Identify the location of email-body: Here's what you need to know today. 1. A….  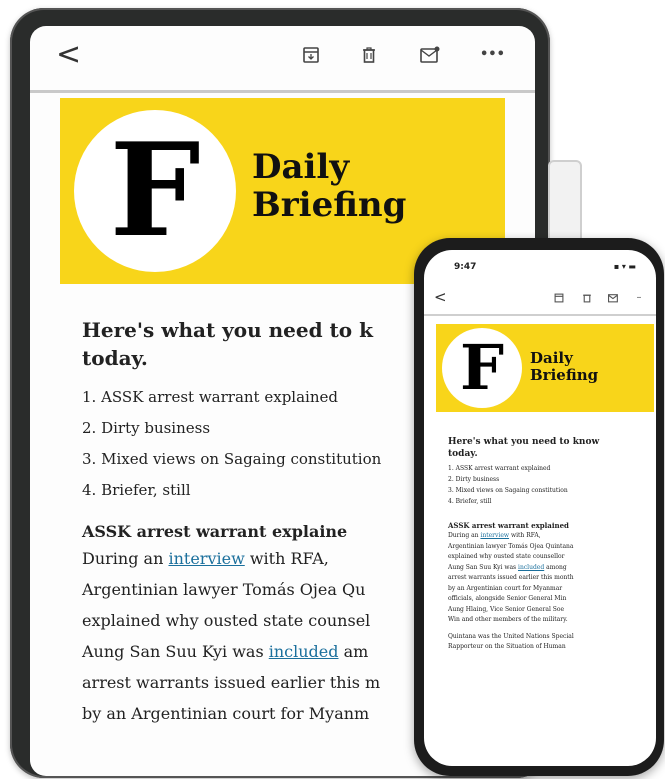
(548, 544).